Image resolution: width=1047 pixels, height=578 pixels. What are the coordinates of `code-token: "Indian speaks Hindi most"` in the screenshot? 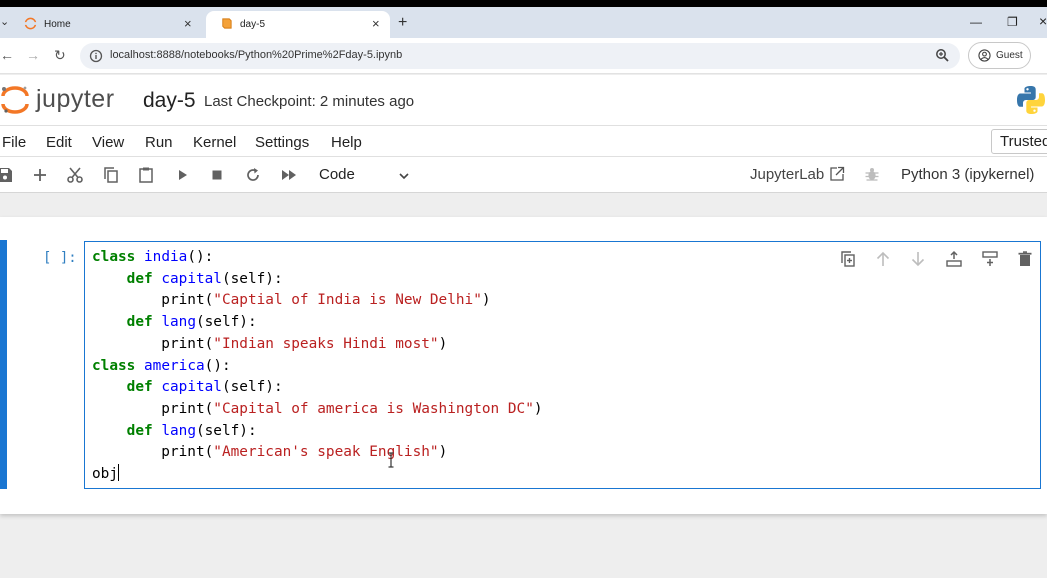 It's located at (326, 343).